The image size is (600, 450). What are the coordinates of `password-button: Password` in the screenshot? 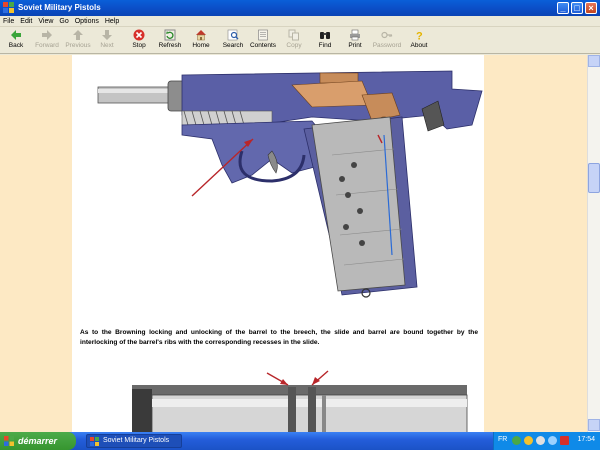 It's located at (387, 41).